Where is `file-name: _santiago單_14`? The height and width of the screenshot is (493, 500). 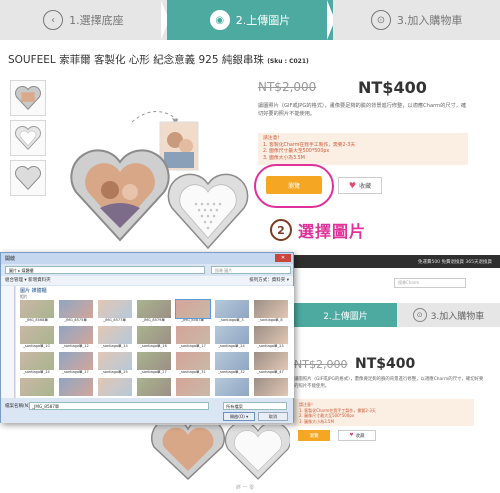
file-name: _santiago單_14 is located at coordinates (114, 346).